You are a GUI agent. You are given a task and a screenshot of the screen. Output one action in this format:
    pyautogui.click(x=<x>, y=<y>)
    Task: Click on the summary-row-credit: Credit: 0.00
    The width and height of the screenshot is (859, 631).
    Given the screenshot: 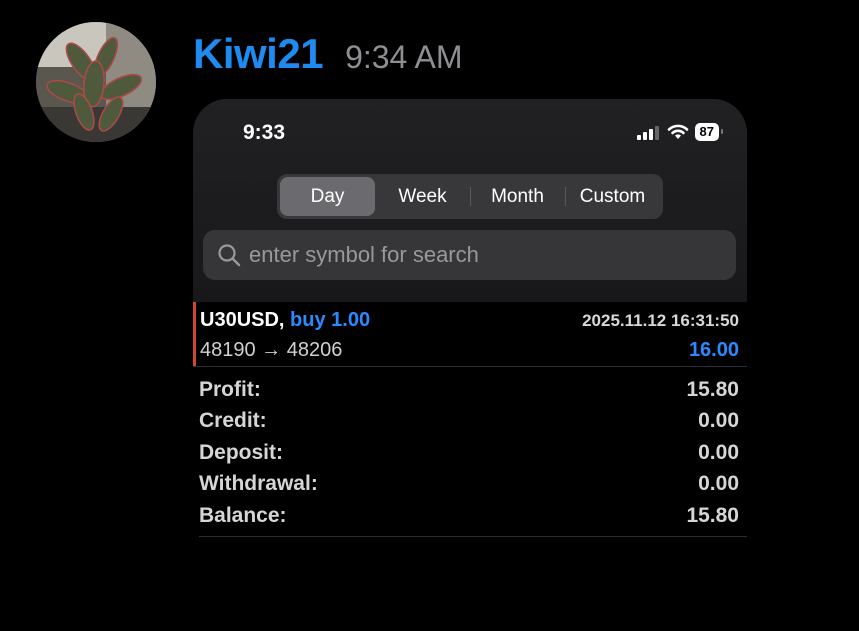 What is the action you would take?
    pyautogui.click(x=469, y=422)
    